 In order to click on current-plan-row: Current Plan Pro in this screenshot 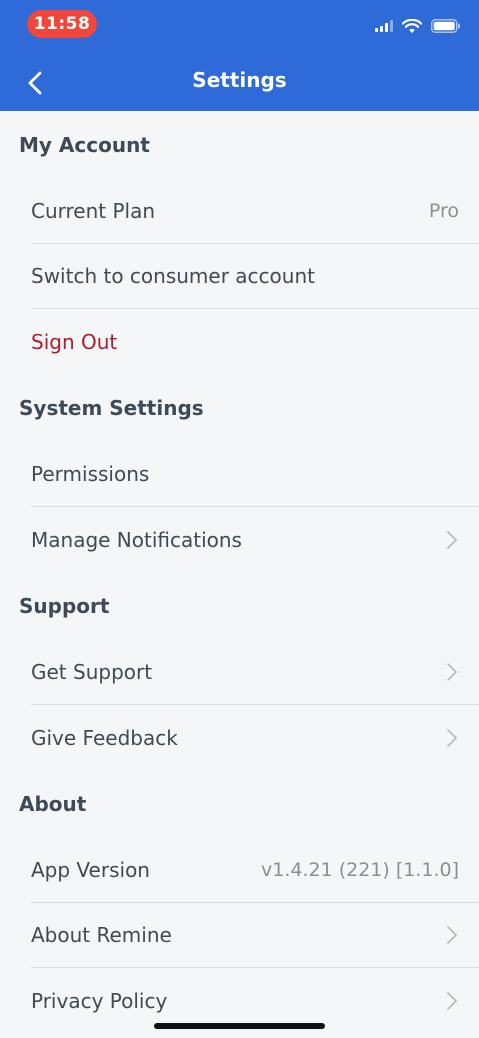, I will do `click(255, 211)`.